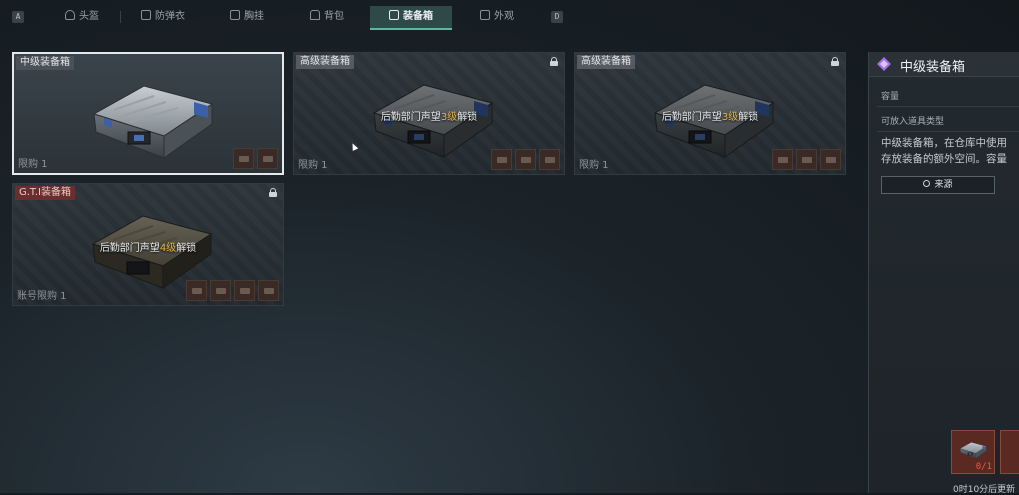 The width and height of the screenshot is (1019, 495). Describe the element at coordinates (913, 122) in the screenshot. I see `item-type-label: 可放入道具类型` at that location.